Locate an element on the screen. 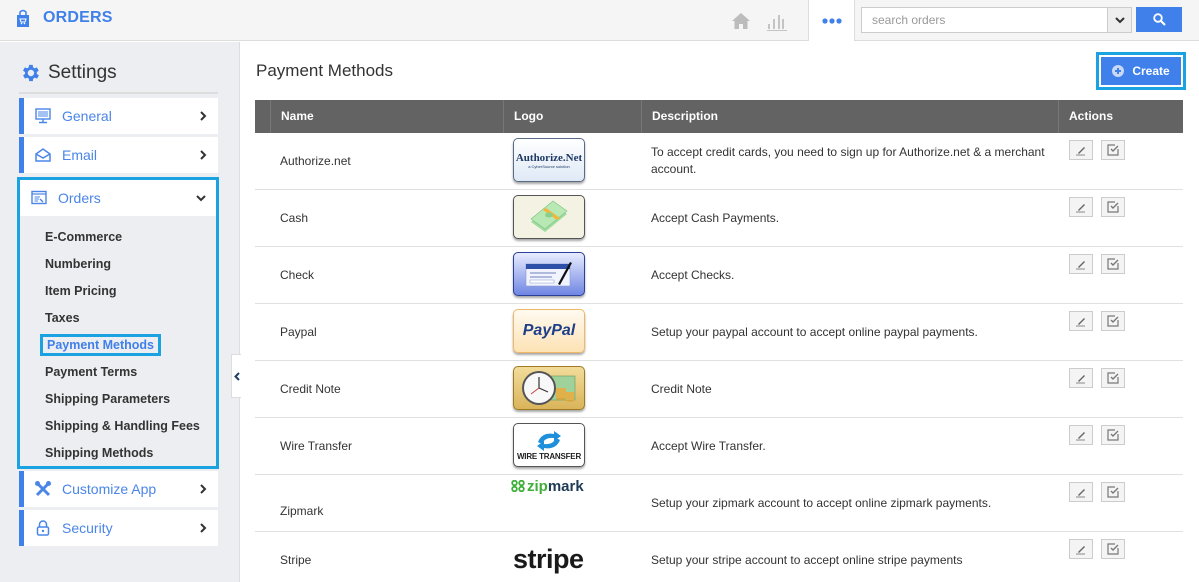 The width and height of the screenshot is (1199, 582). payment-method-name: Stripe is located at coordinates (296, 560).